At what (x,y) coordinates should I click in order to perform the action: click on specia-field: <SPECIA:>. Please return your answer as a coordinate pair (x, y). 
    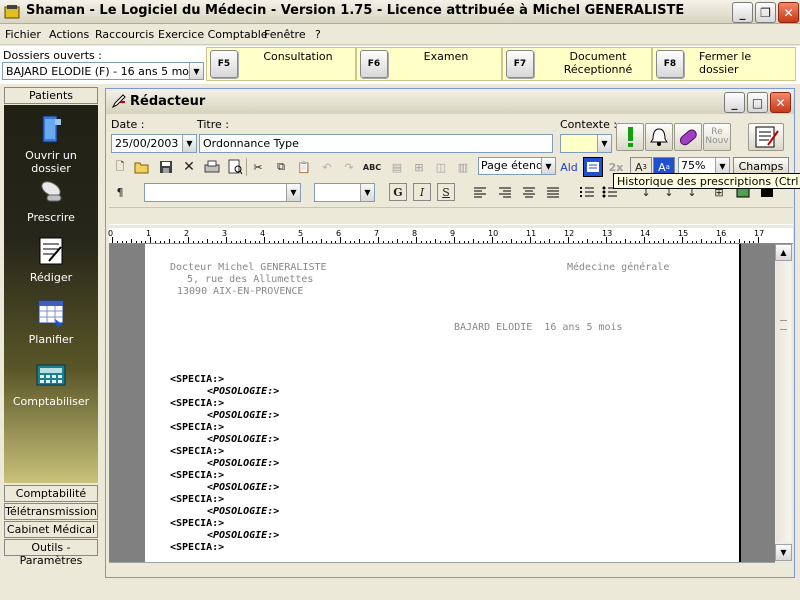
    Looking at the image, I should click on (197, 547).